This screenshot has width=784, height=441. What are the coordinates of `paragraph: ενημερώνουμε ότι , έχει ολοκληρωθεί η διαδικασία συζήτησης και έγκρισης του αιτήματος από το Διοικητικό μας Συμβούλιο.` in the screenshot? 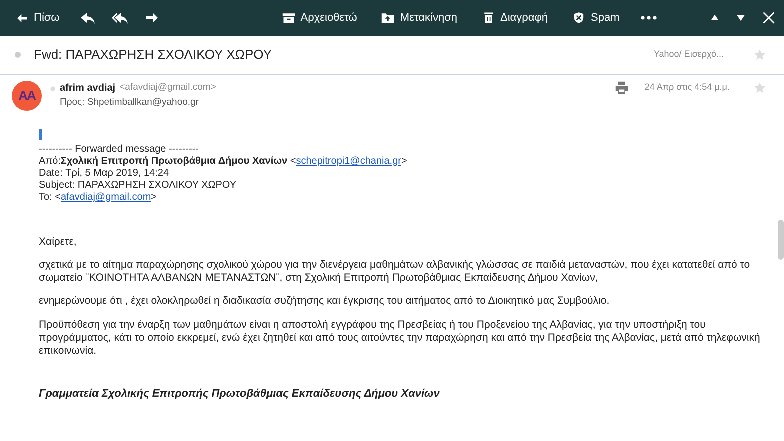 It's located at (325, 301).